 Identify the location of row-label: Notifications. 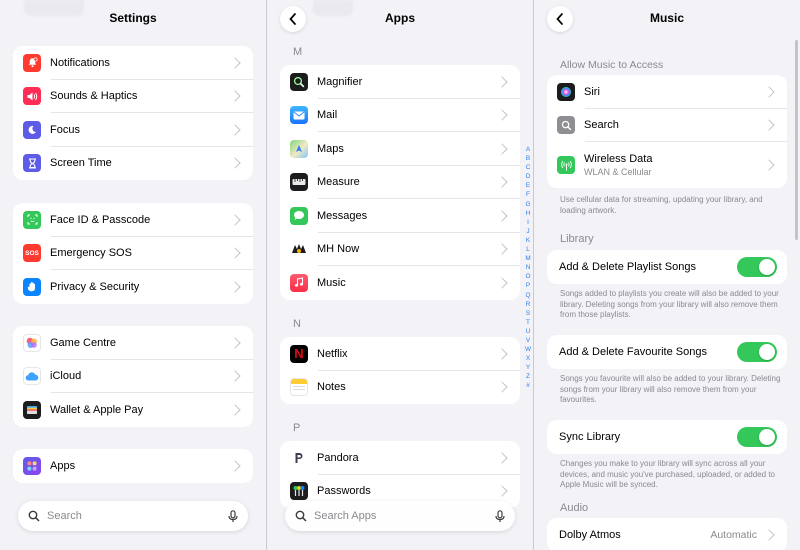
(80, 62).